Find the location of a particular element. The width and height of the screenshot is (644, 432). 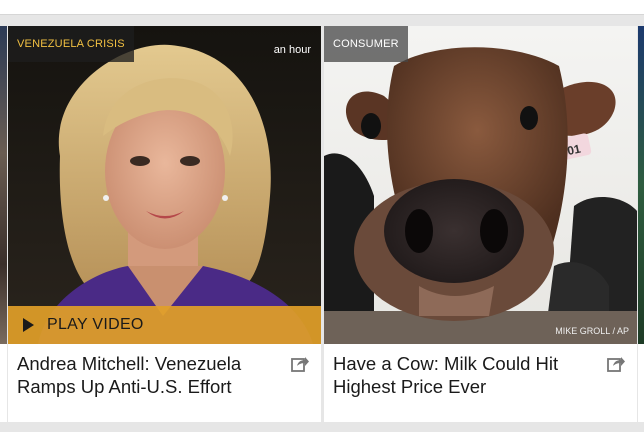

category-tag: VENEZUELA CRISIS is located at coordinates (71, 44).